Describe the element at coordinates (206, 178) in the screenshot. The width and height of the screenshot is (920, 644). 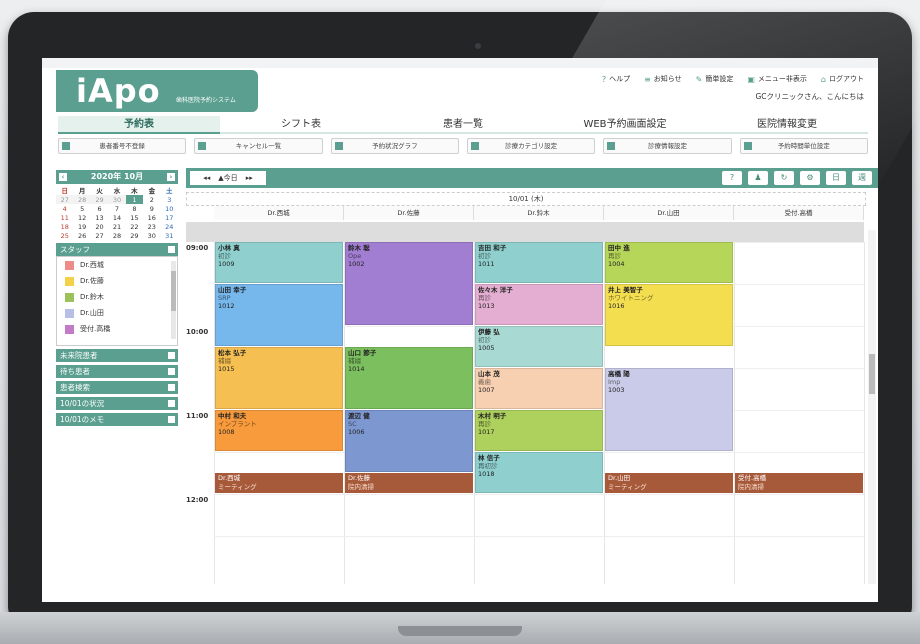
I see `prev-day-button: ◂◂` at that location.